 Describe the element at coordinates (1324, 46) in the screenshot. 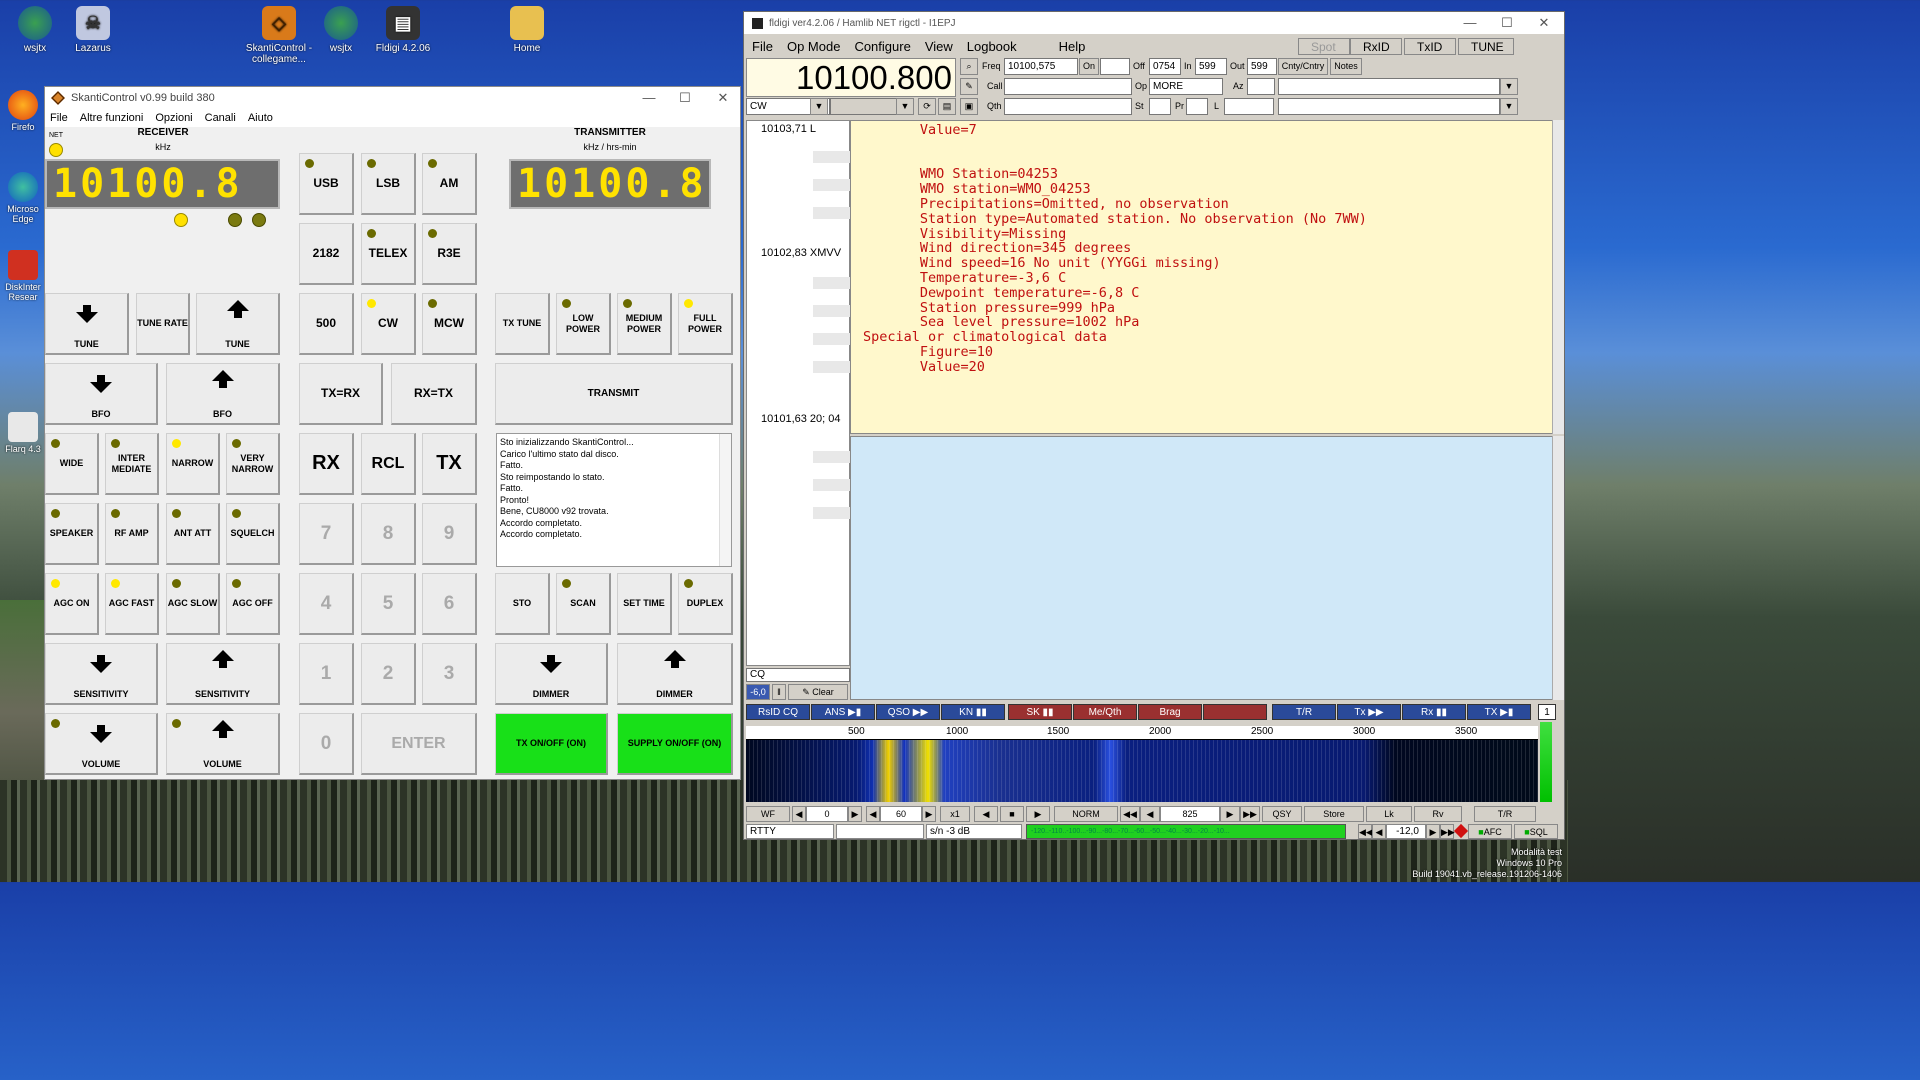

I see `spot-toggle: Spot` at that location.